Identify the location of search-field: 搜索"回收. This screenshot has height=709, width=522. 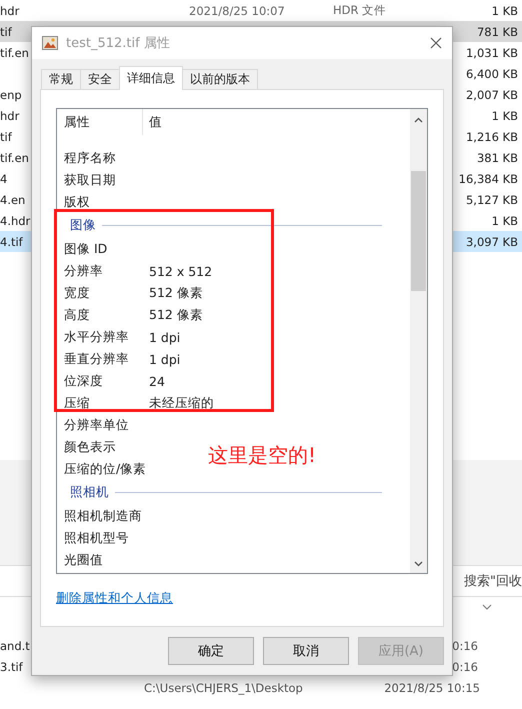
(491, 581).